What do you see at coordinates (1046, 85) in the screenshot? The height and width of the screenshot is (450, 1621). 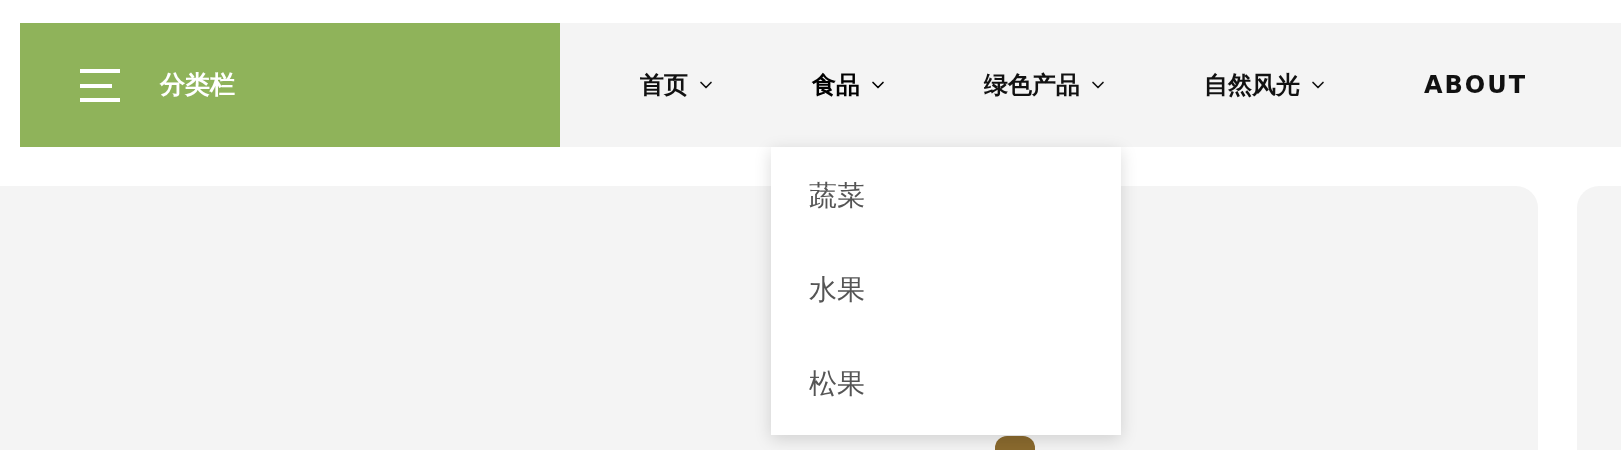 I see `nav-link: 绿色产品` at bounding box center [1046, 85].